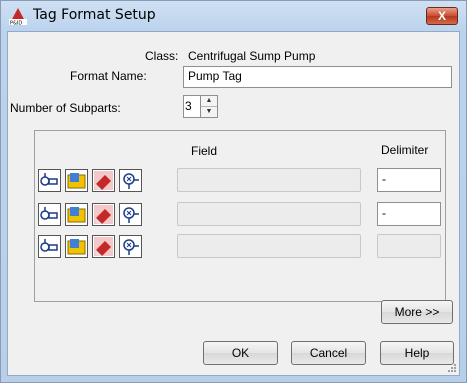 Image resolution: width=469 pixels, height=385 pixels. What do you see at coordinates (209, 101) in the screenshot?
I see `spin-up-icon: ▲` at bounding box center [209, 101].